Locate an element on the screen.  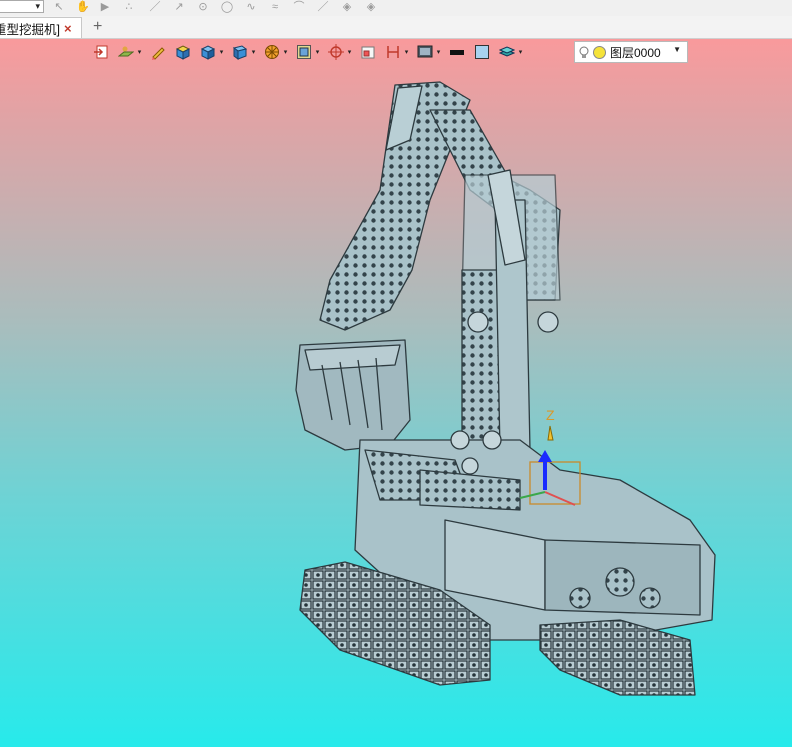
stack-icon: ◈ is located at coordinates (371, 7).